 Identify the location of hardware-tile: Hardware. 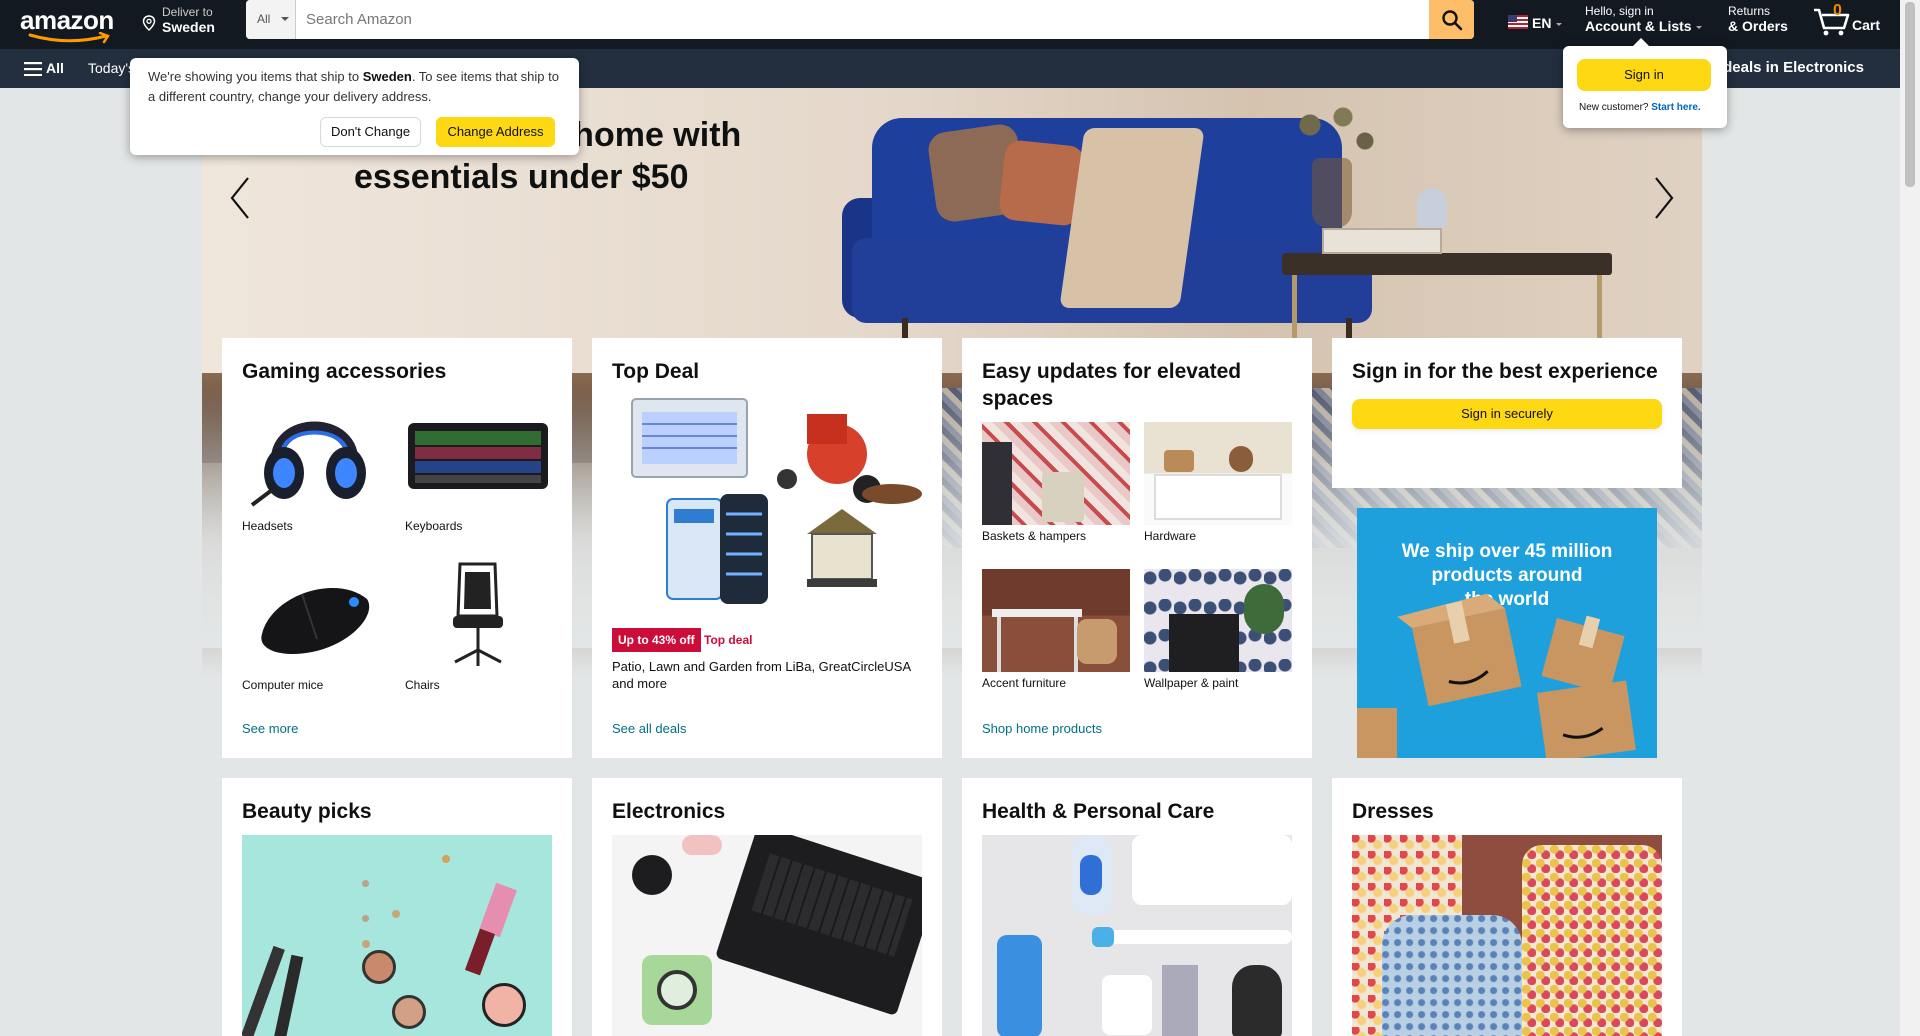
(1218, 484).